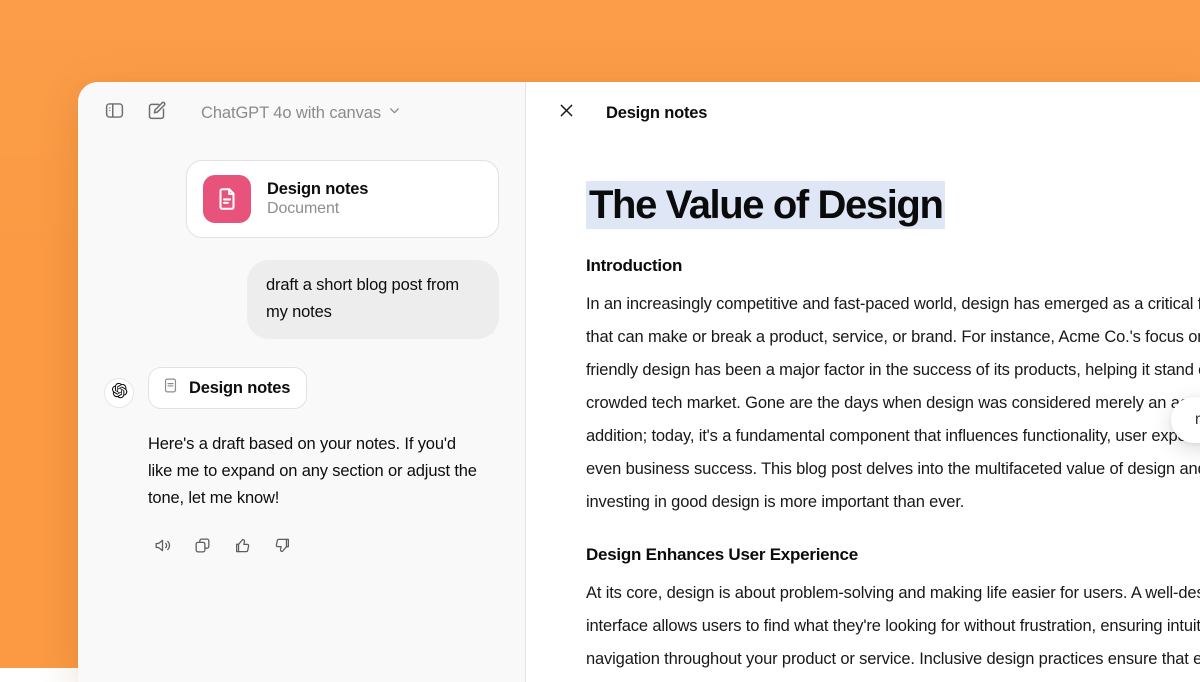  What do you see at coordinates (317, 209) in the screenshot?
I see `attachment-card-subtitle: Document` at bounding box center [317, 209].